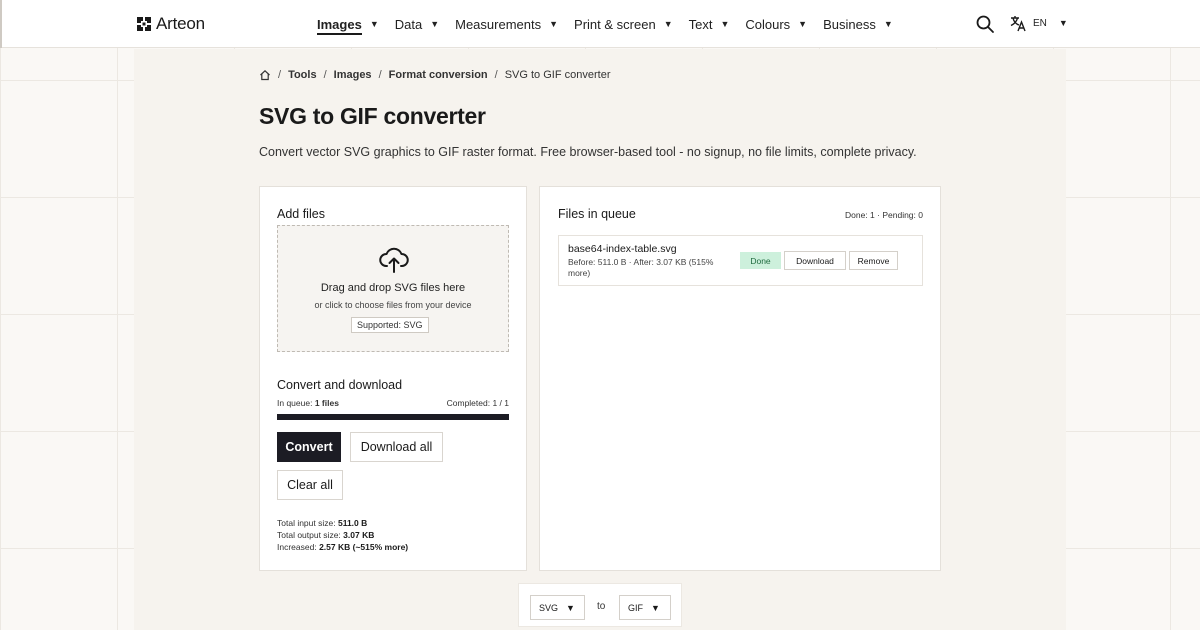  Describe the element at coordinates (849, 24) in the screenshot. I see `nav-label: Business` at that location.